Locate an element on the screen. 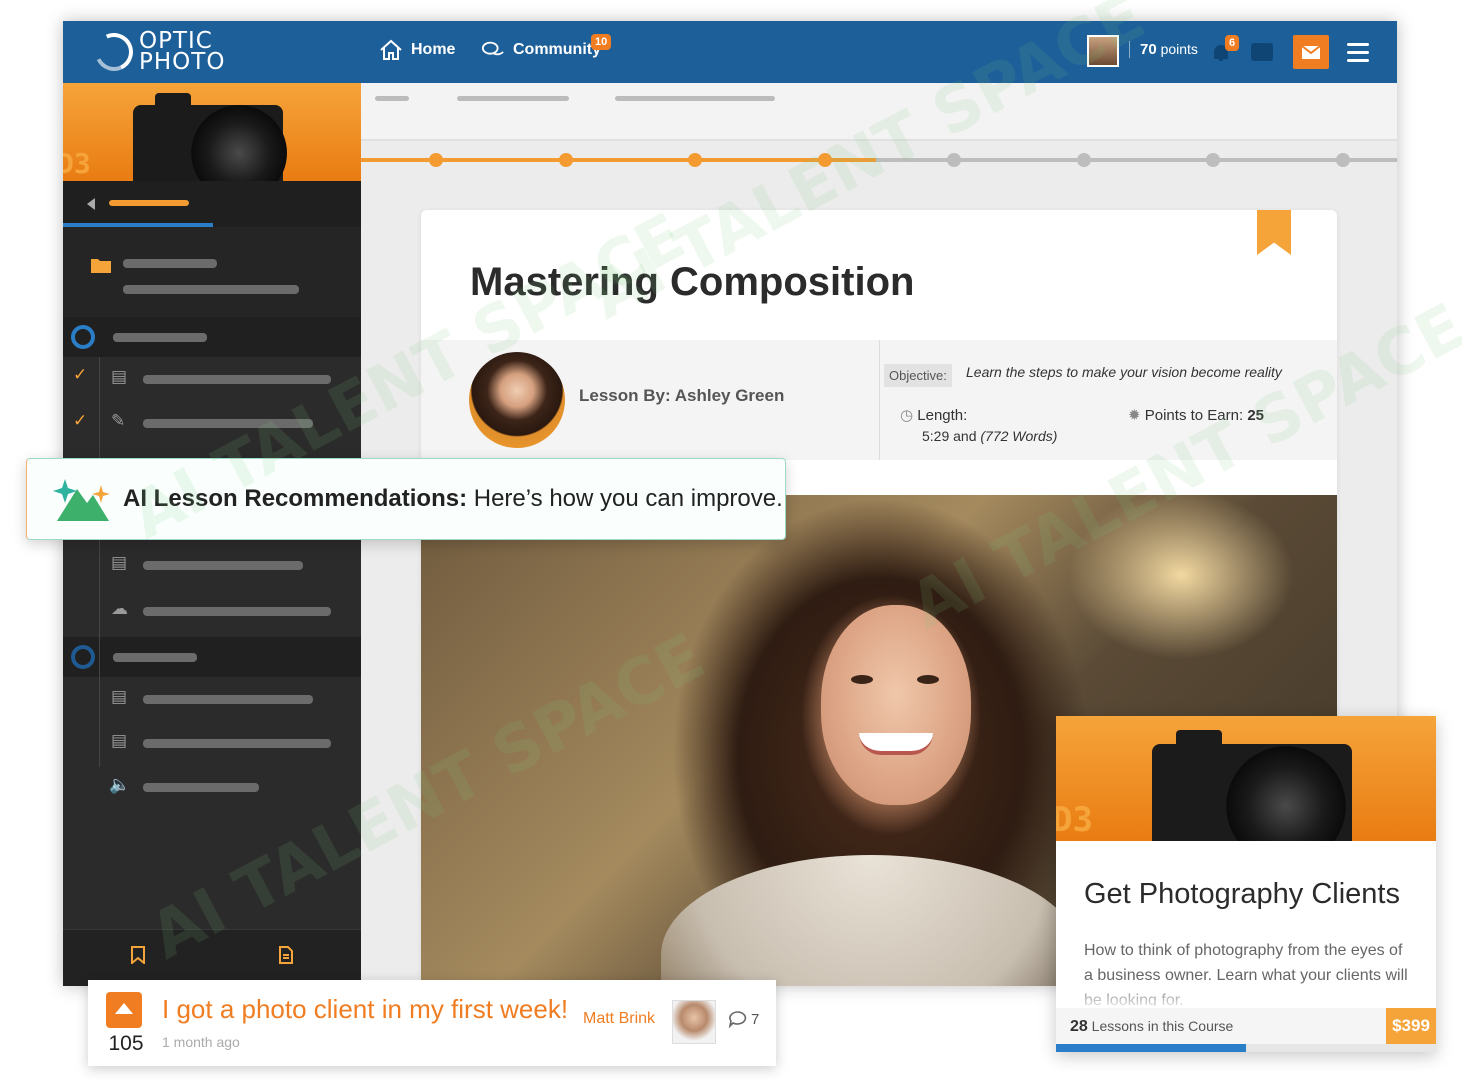  portrait-face is located at coordinates (896, 705).